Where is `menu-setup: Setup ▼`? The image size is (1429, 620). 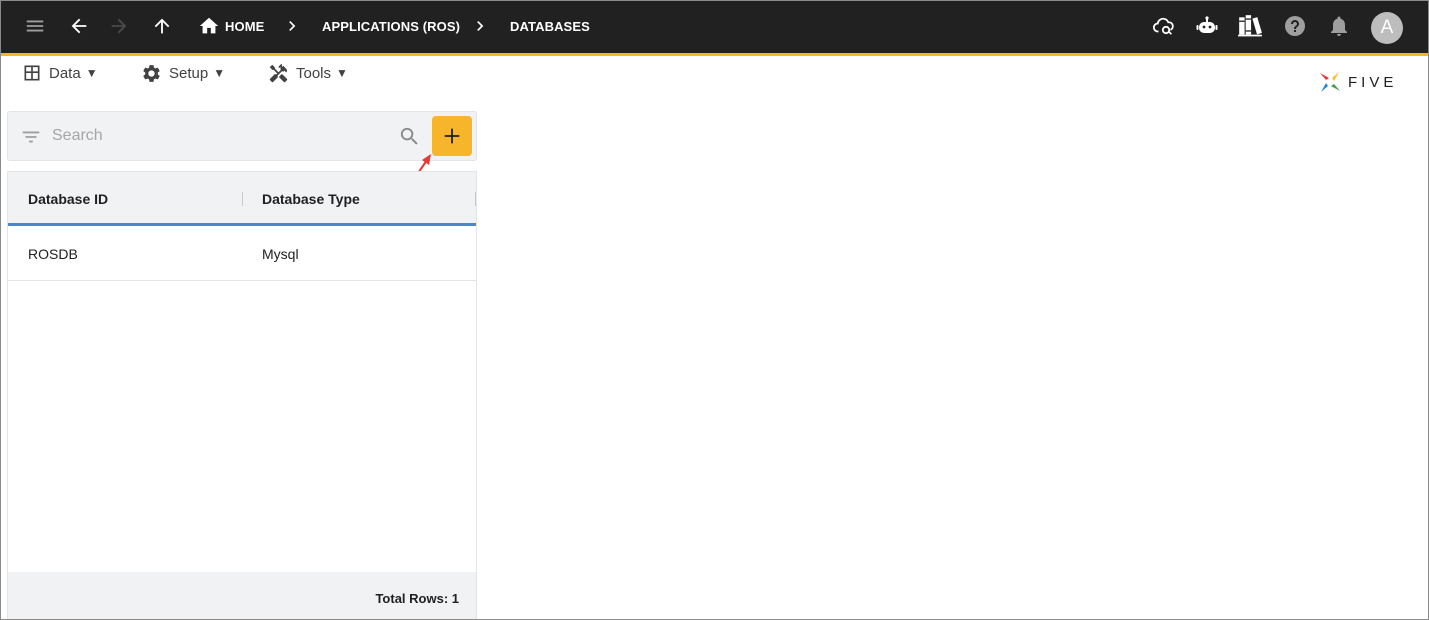 menu-setup: Setup ▼ is located at coordinates (183, 73).